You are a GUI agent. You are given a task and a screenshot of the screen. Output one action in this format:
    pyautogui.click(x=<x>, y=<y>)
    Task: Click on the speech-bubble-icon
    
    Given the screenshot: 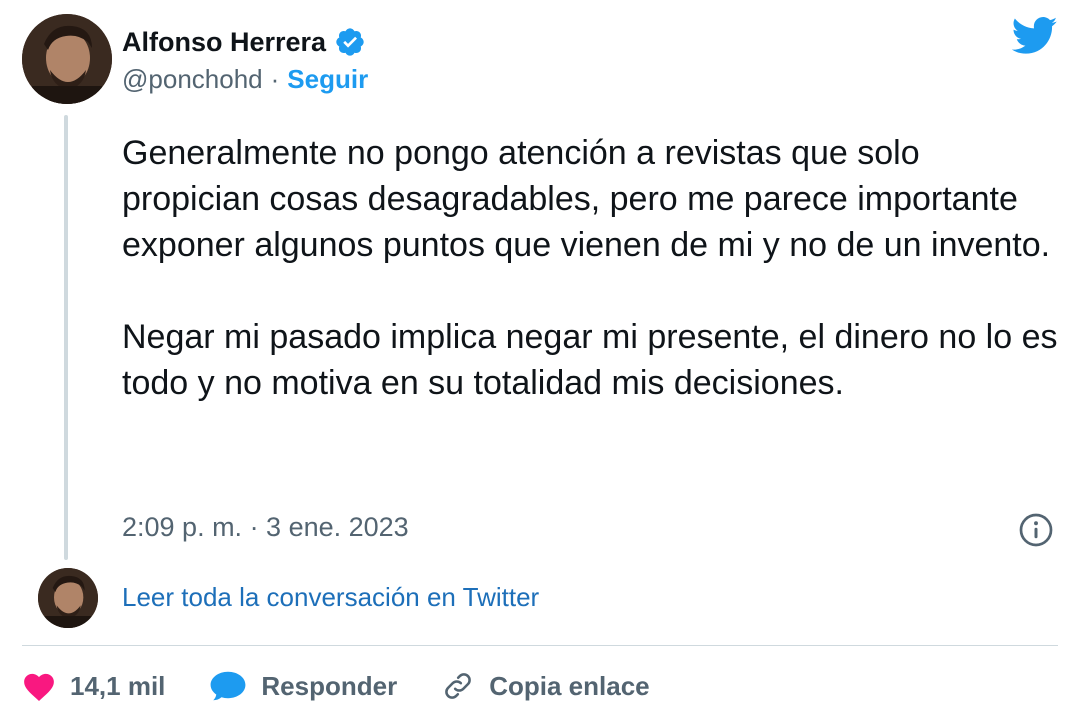 What is the action you would take?
    pyautogui.click(x=228, y=686)
    